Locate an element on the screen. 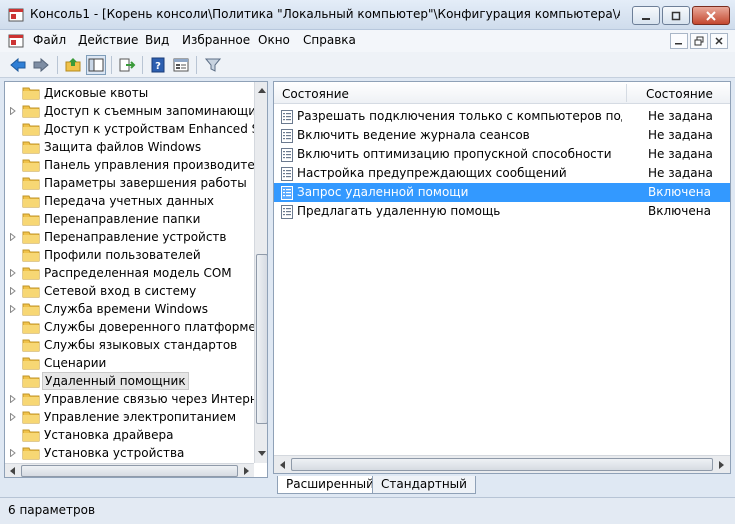 Image resolution: width=735 pixels, height=524 pixels. tree-item-label: Перенаправление устройств is located at coordinates (135, 237).